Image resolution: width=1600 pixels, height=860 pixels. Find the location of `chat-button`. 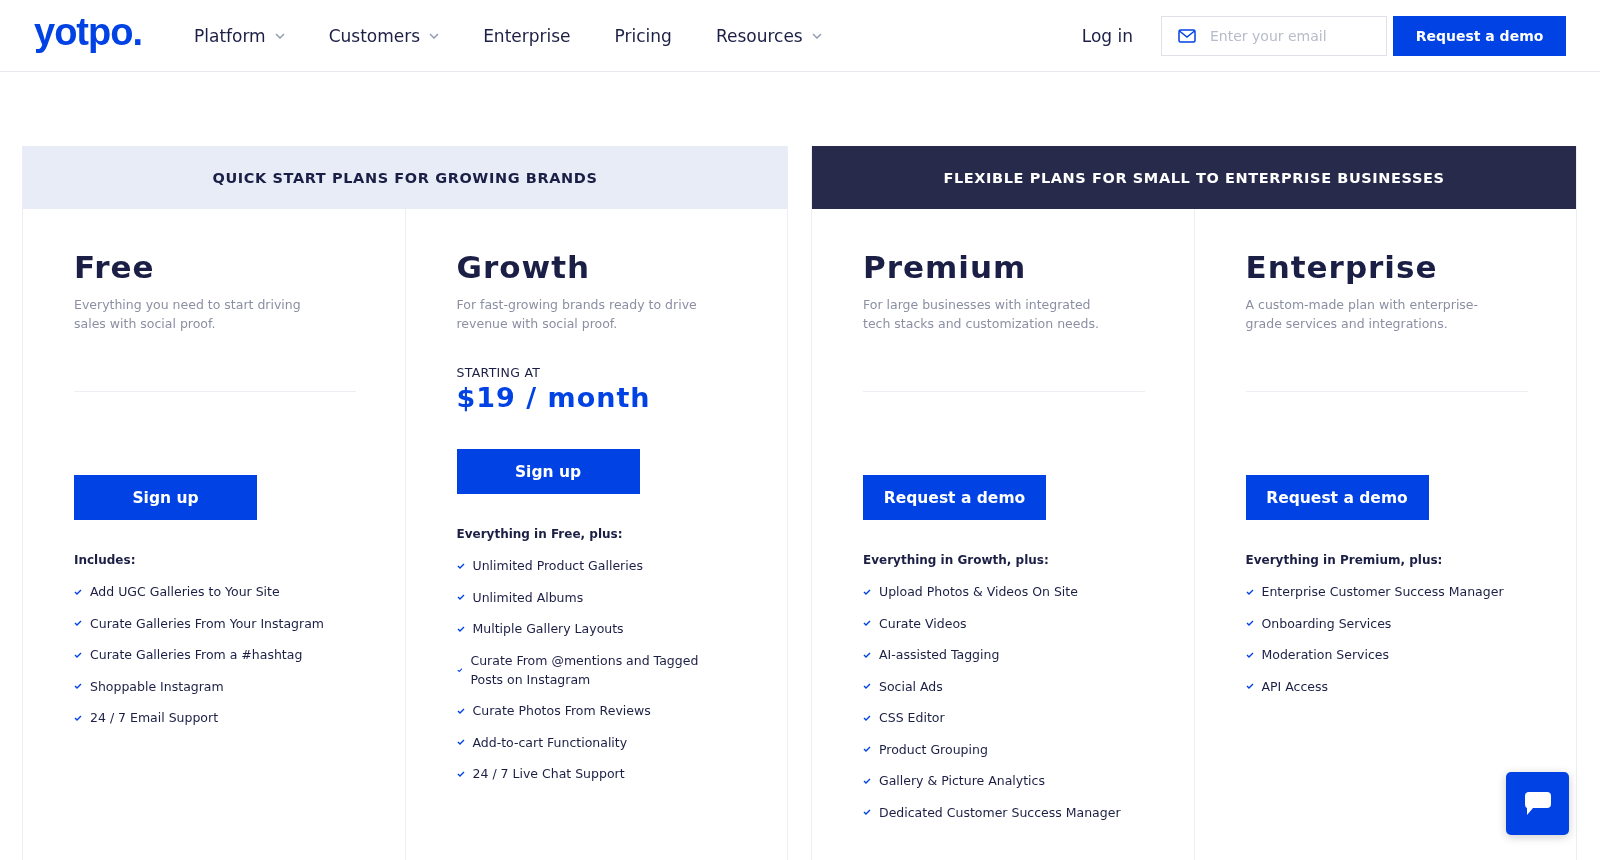

chat-button is located at coordinates (1537, 803).